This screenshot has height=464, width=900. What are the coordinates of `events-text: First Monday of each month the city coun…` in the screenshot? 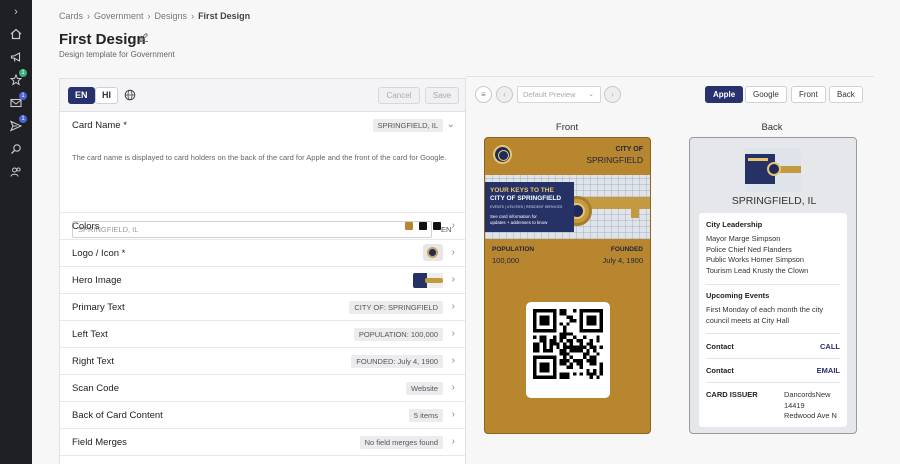 It's located at (765, 315).